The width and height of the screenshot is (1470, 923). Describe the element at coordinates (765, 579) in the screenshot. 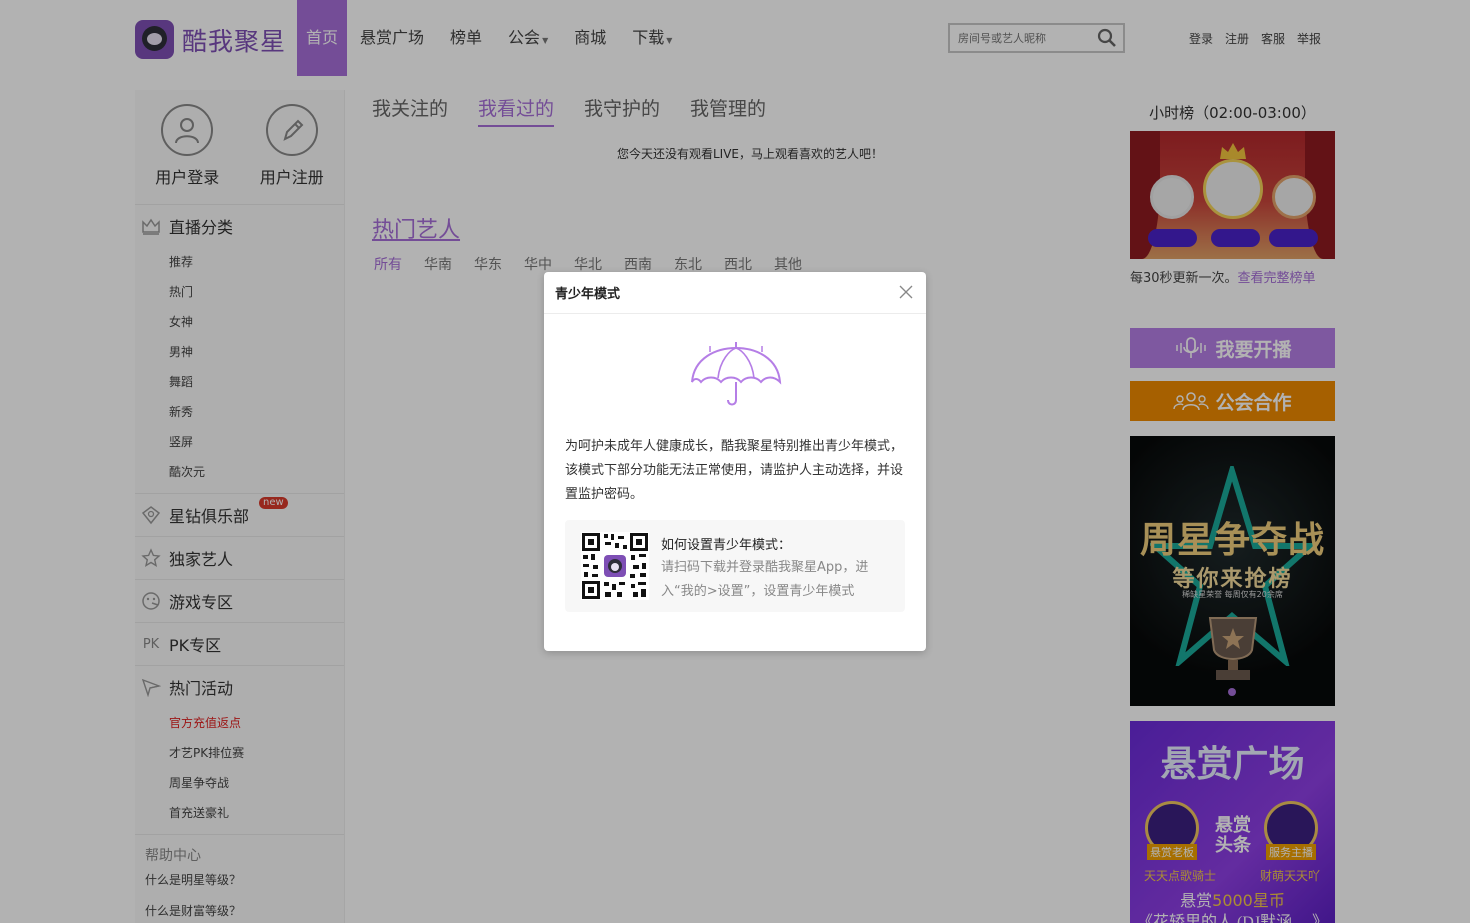

I see `qr-guide-desc: 请扫码下载并登录酷我聚星App，进入“我的>设置”，设置青少年模式` at that location.